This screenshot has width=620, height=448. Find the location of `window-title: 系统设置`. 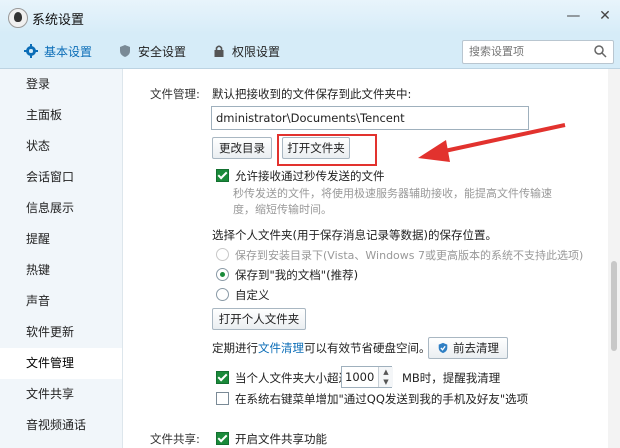

window-title: 系统设置 is located at coordinates (58, 20).